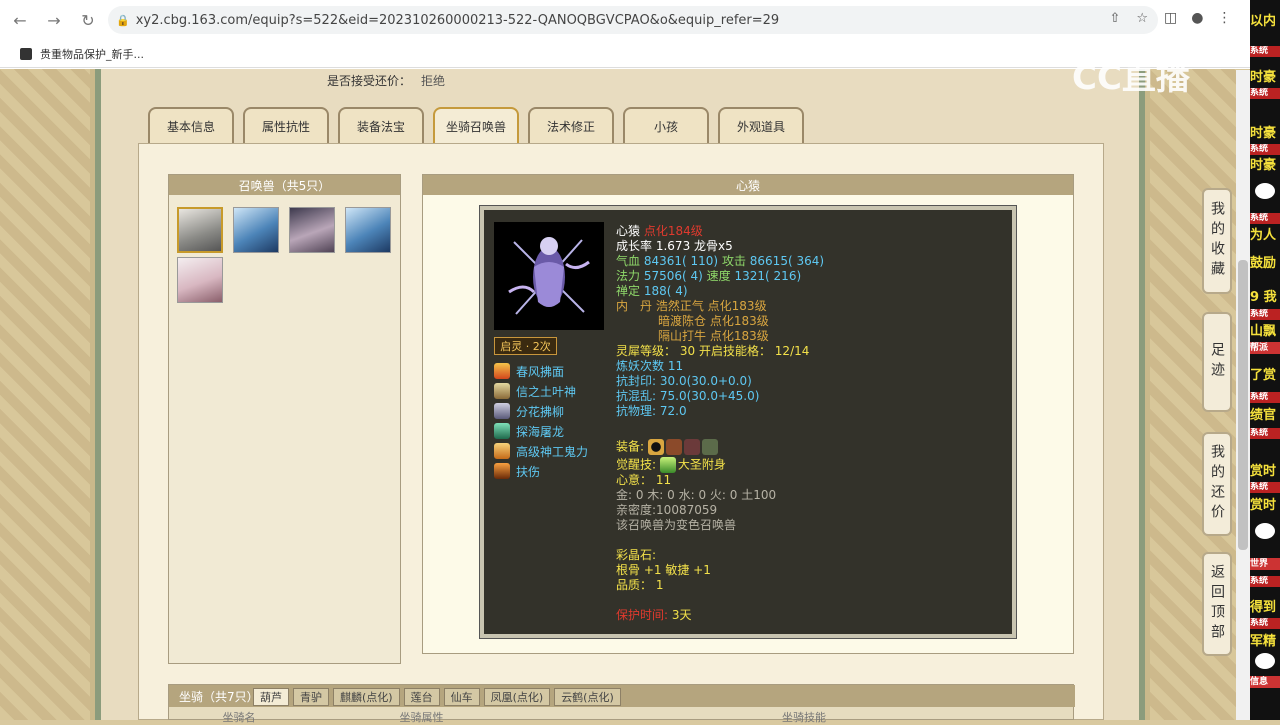  Describe the element at coordinates (687, 351) in the screenshot. I see `lingxi-value: 30` at that location.